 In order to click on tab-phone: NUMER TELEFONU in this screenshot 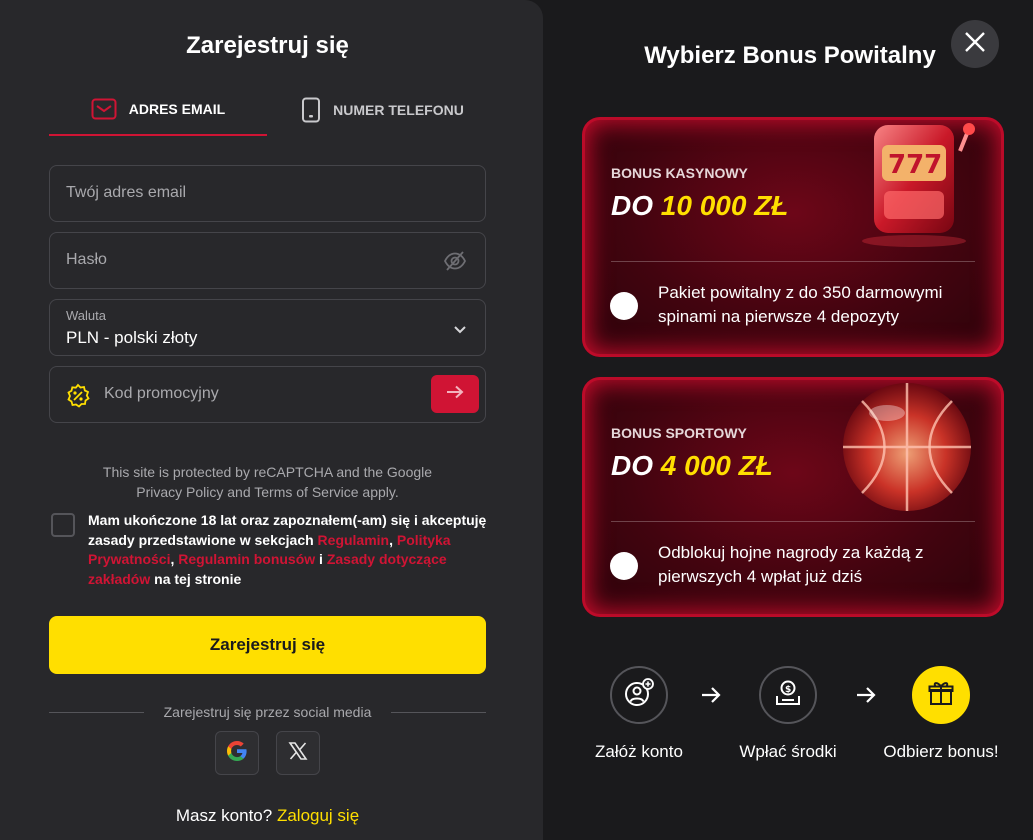, I will do `click(382, 110)`.